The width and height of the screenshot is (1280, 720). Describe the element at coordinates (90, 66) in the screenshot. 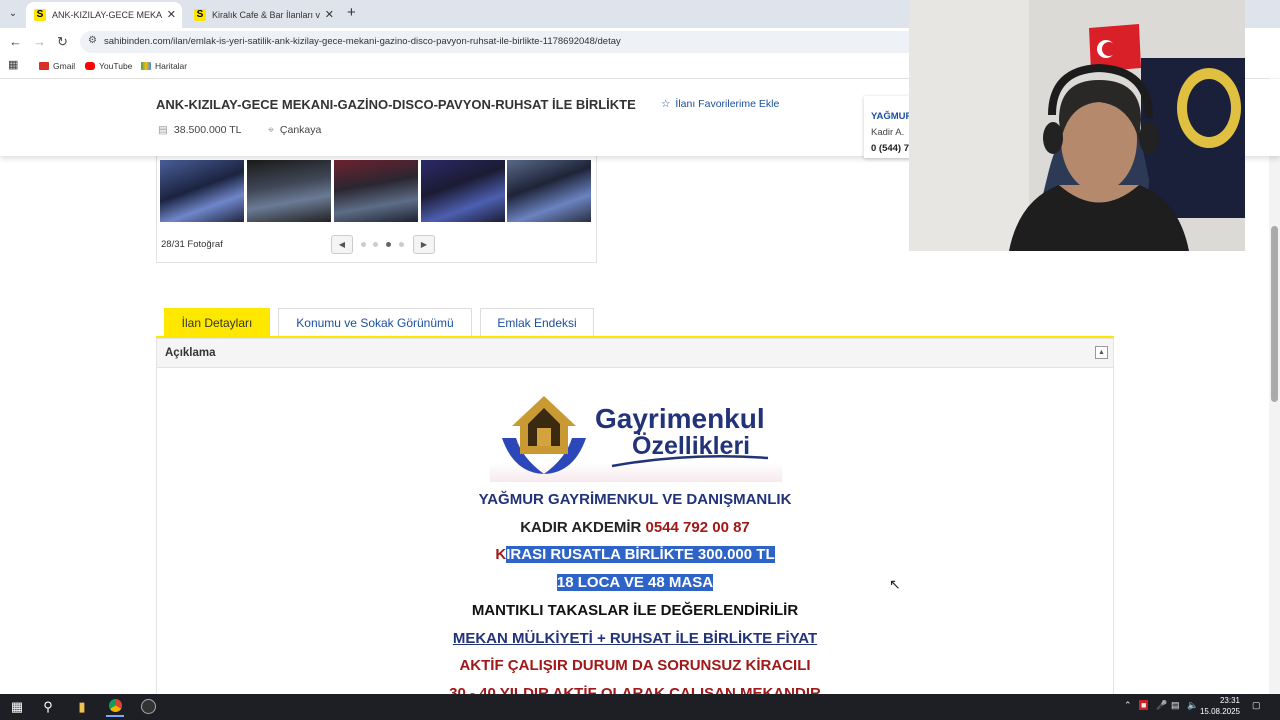

I see `youtube-icon` at that location.